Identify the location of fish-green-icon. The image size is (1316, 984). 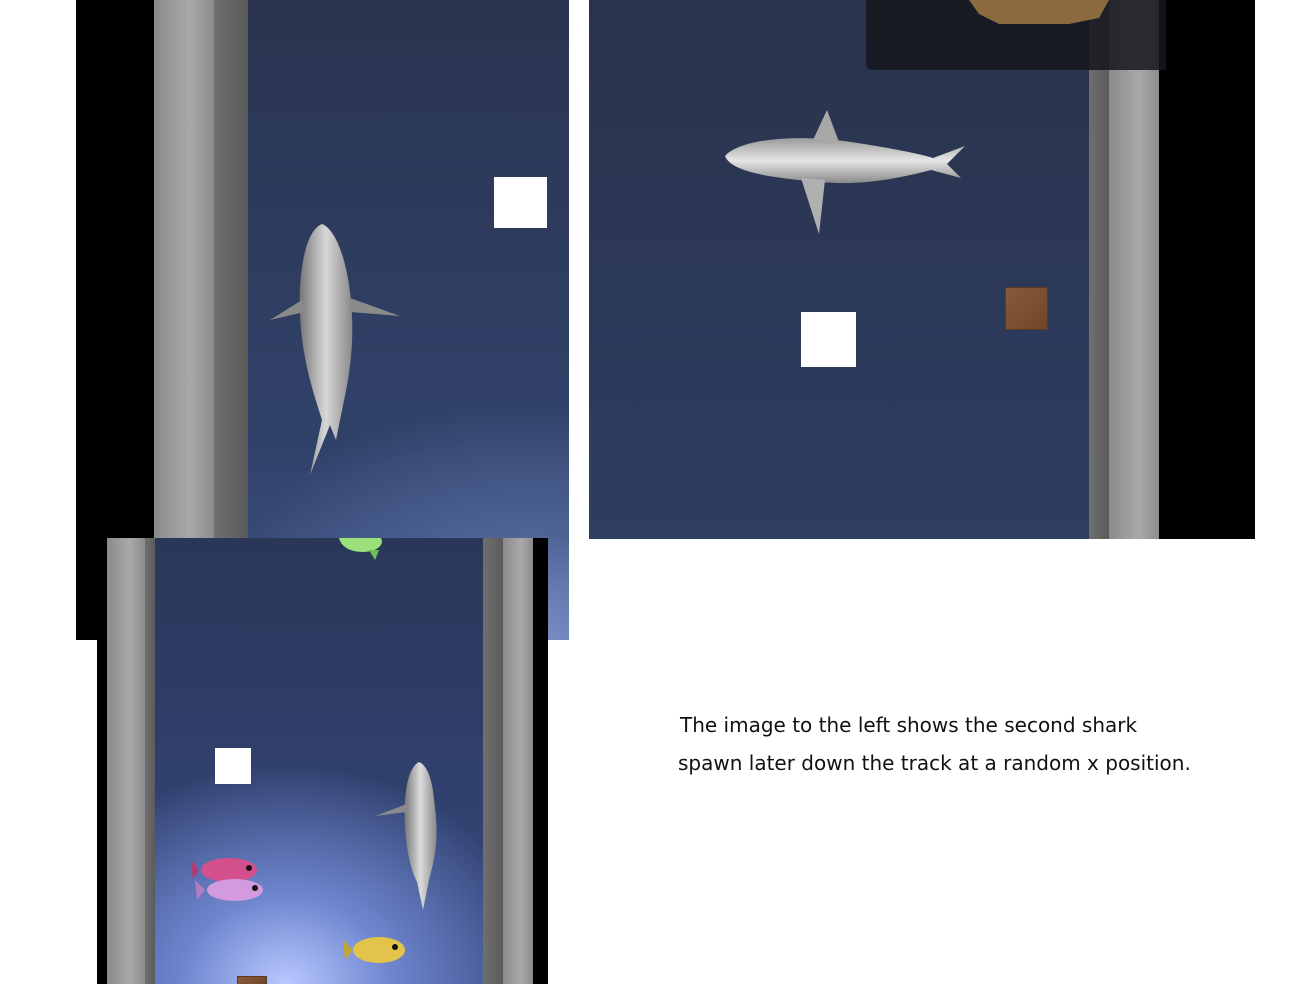
(360, 549).